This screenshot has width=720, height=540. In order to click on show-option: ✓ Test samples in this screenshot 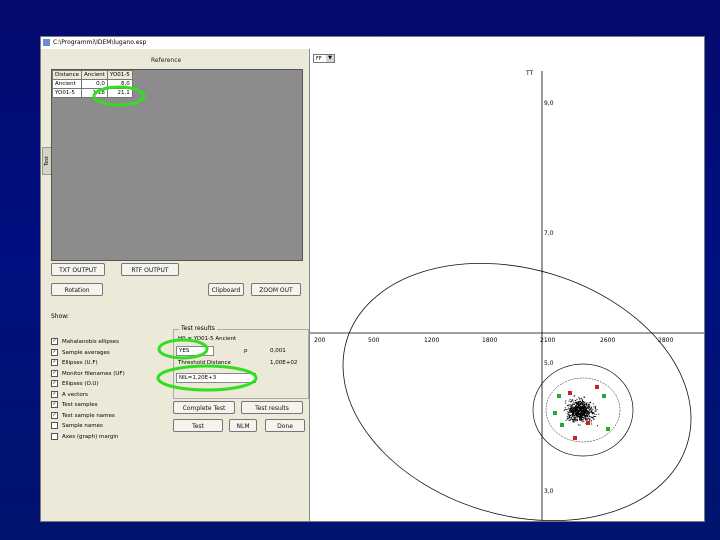, I will do `click(88, 405)`.